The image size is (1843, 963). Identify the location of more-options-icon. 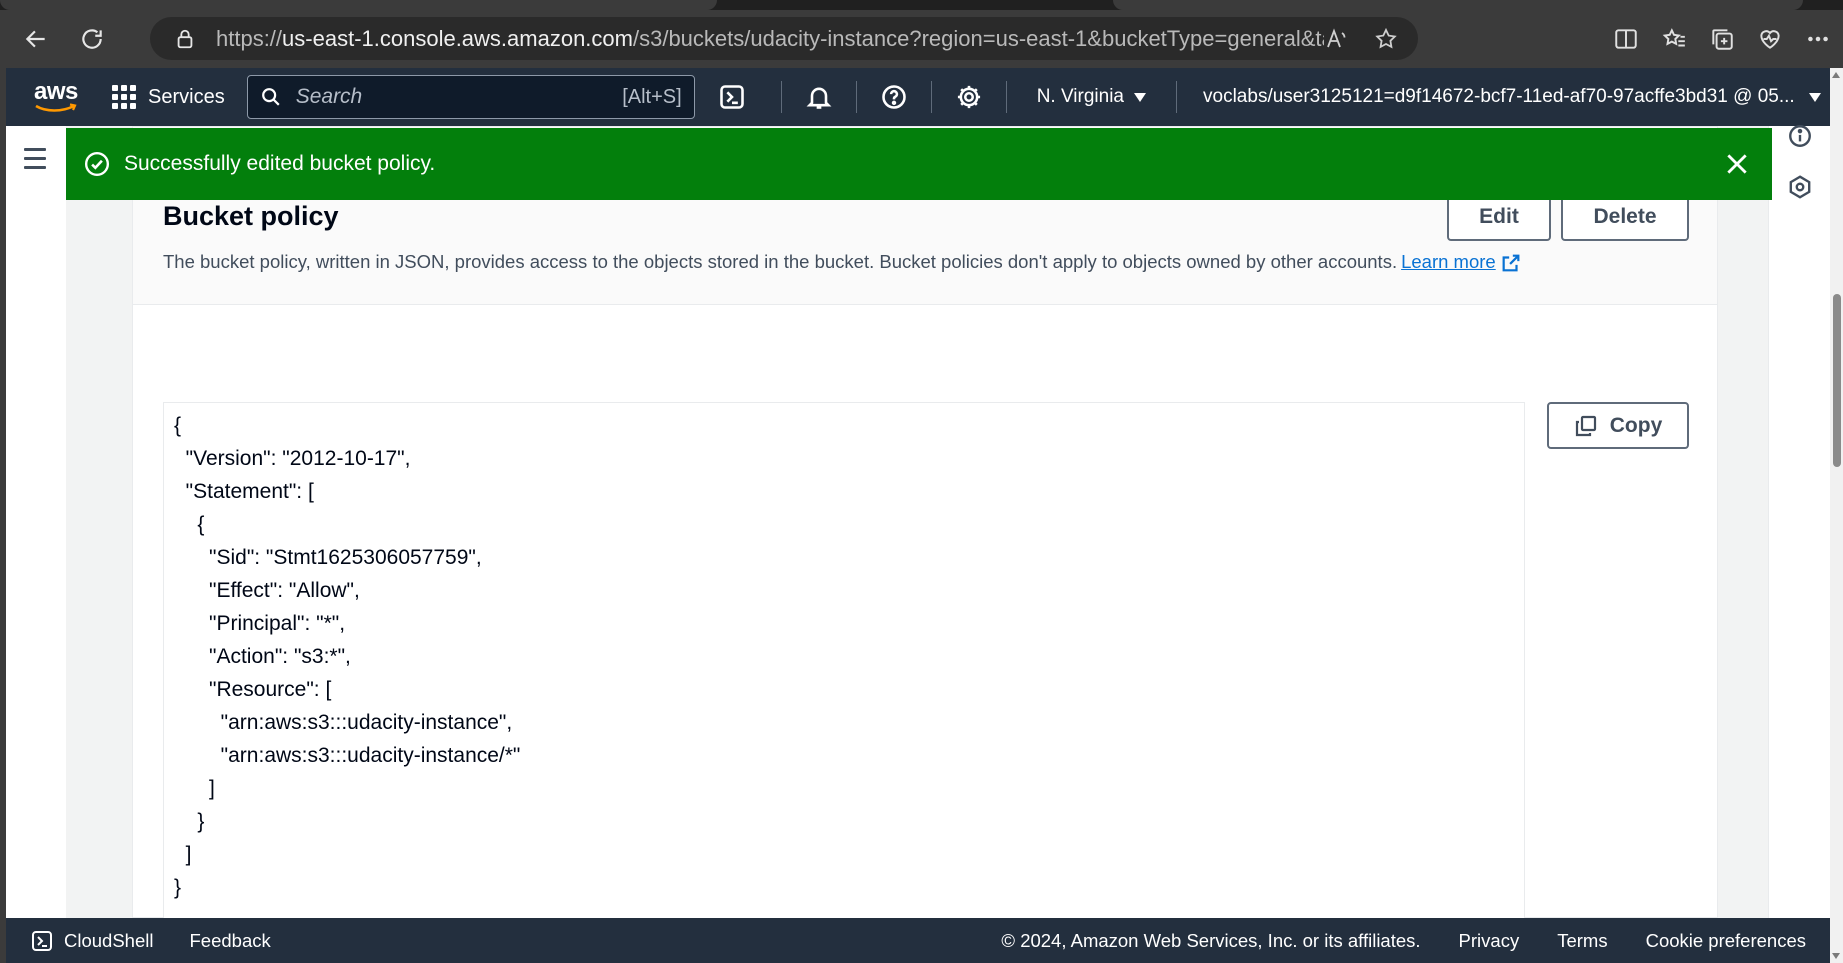
(1818, 39).